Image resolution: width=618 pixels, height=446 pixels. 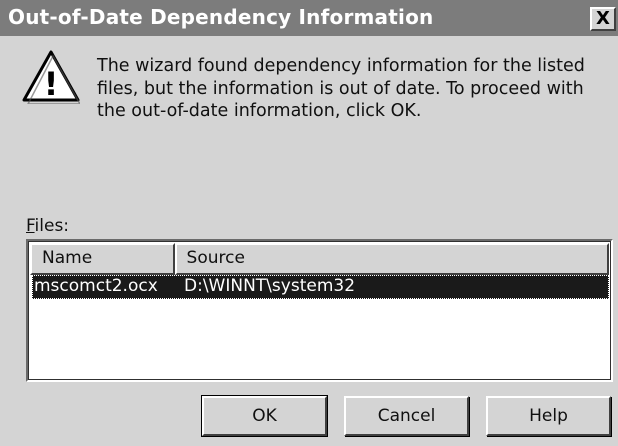 What do you see at coordinates (102, 259) in the screenshot?
I see `column-header-name: Name` at bounding box center [102, 259].